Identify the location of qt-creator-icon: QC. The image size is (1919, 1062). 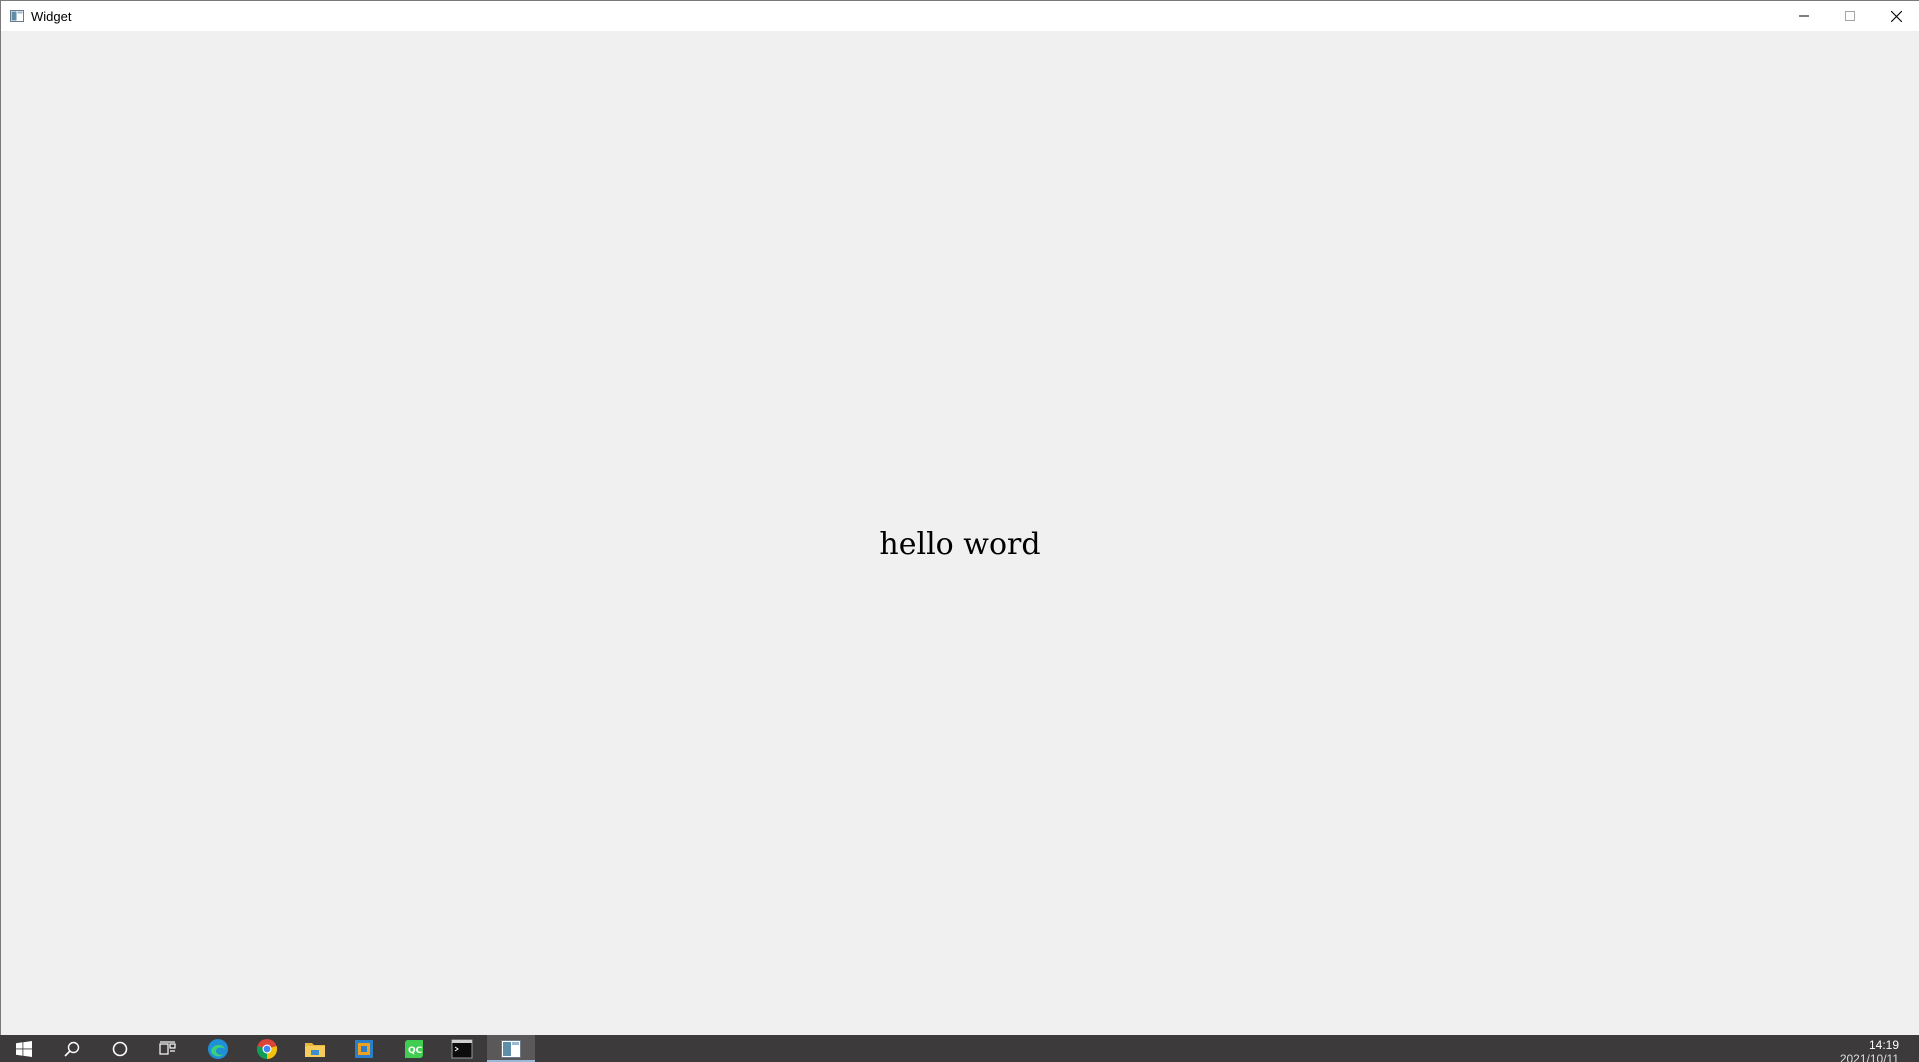
(414, 1048).